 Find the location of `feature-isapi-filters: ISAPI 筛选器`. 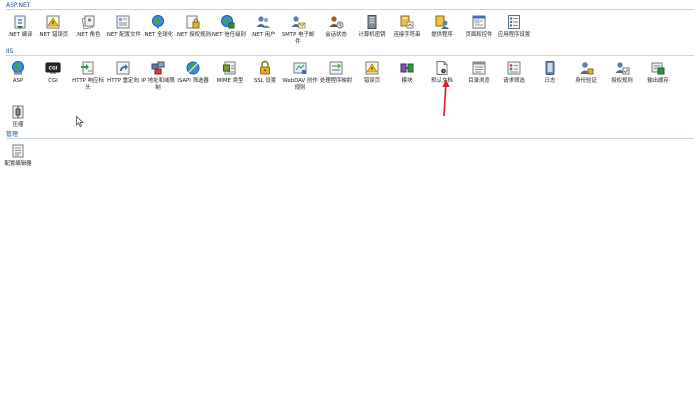

feature-isapi-filters: ISAPI 筛选器 is located at coordinates (193, 72).